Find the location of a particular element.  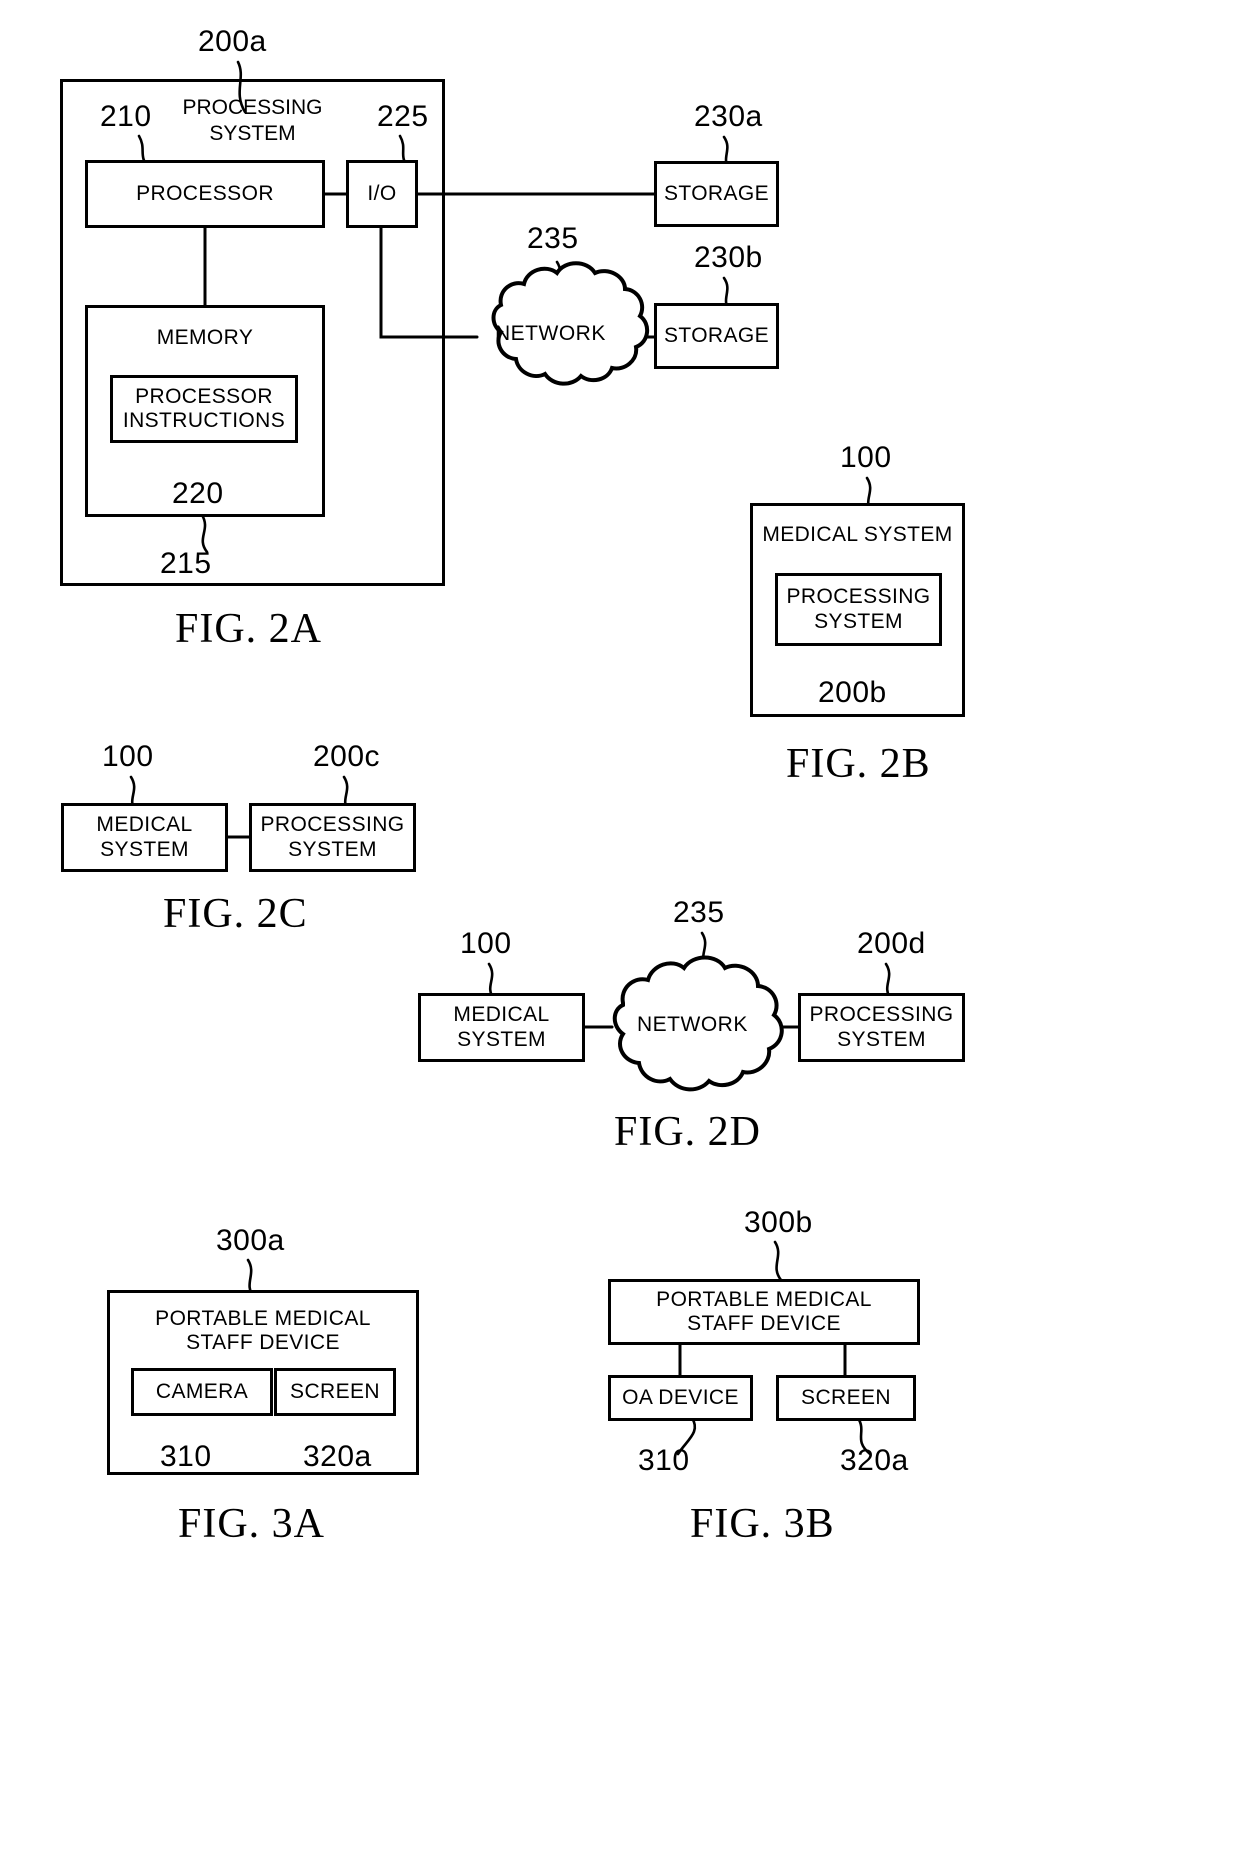

fig2a-network-label: NETWORK is located at coordinates (550, 333).